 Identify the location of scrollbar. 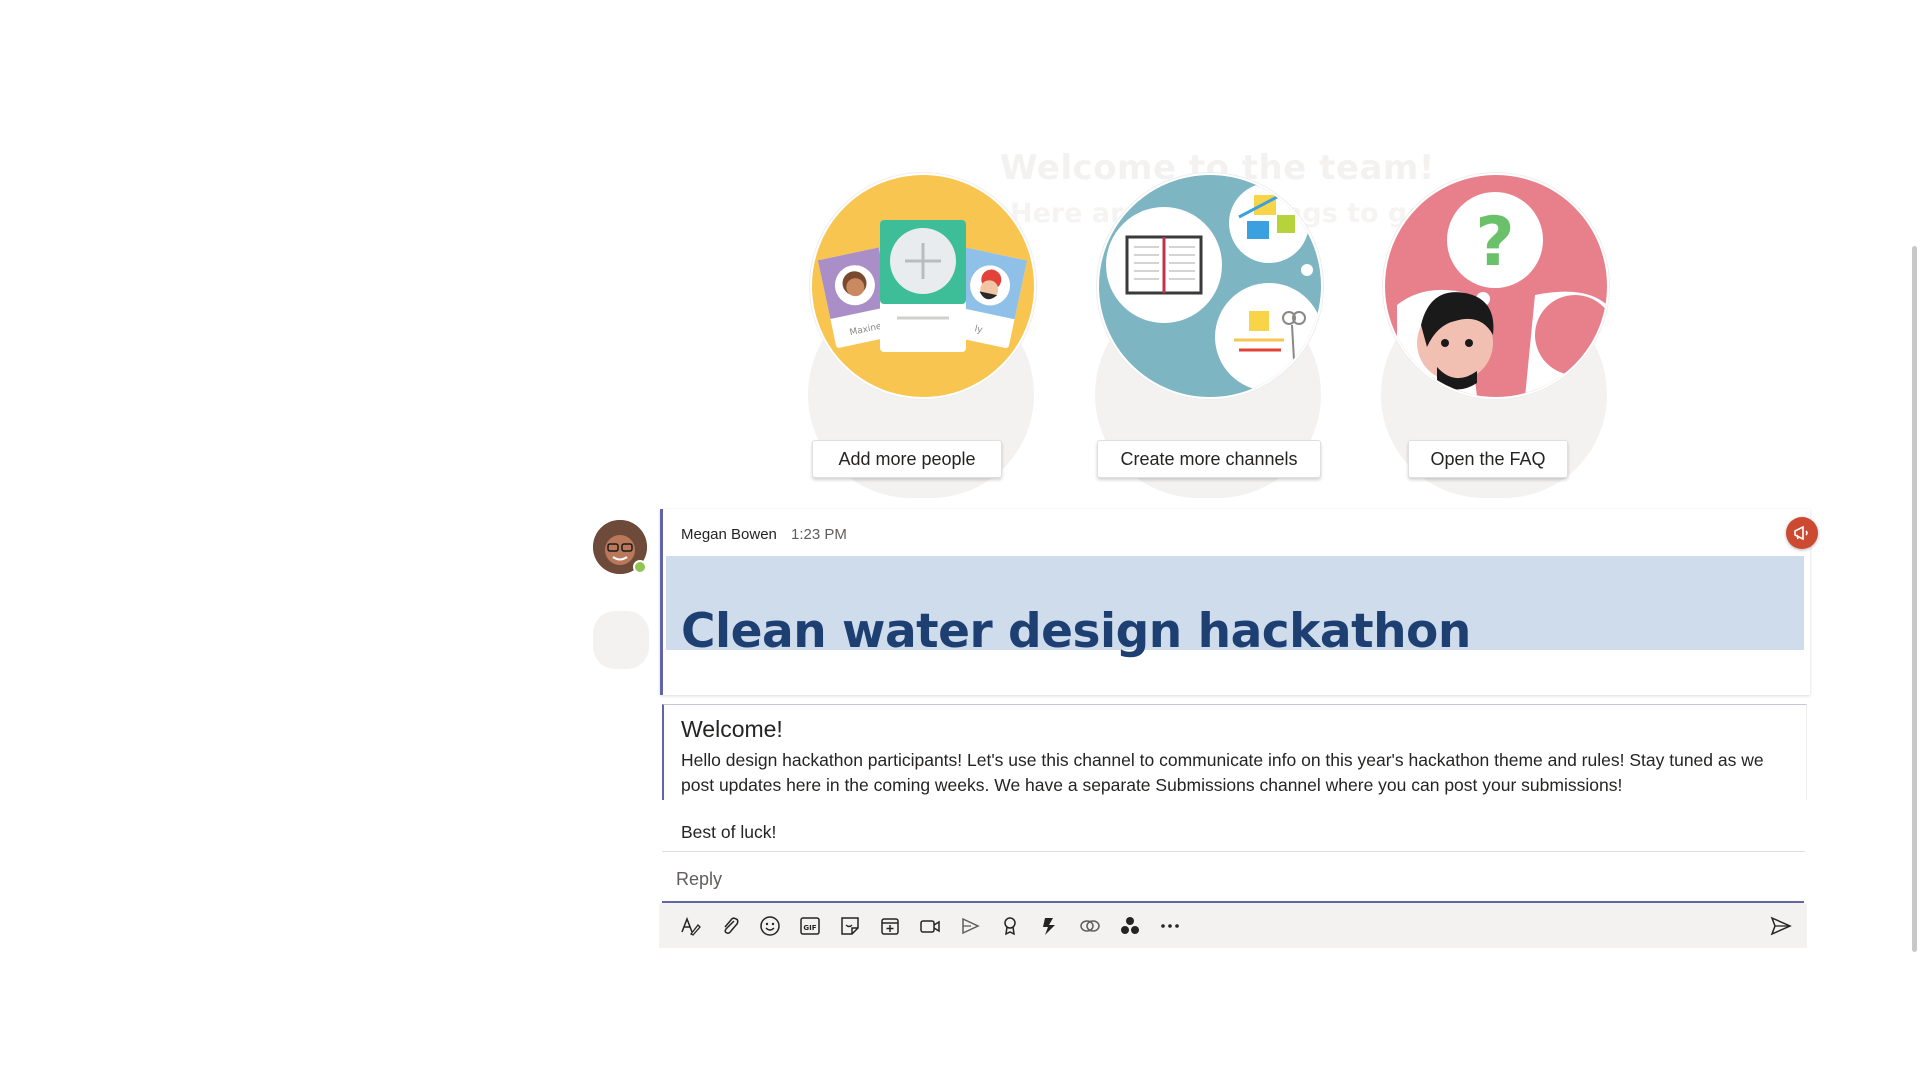
(1914, 599).